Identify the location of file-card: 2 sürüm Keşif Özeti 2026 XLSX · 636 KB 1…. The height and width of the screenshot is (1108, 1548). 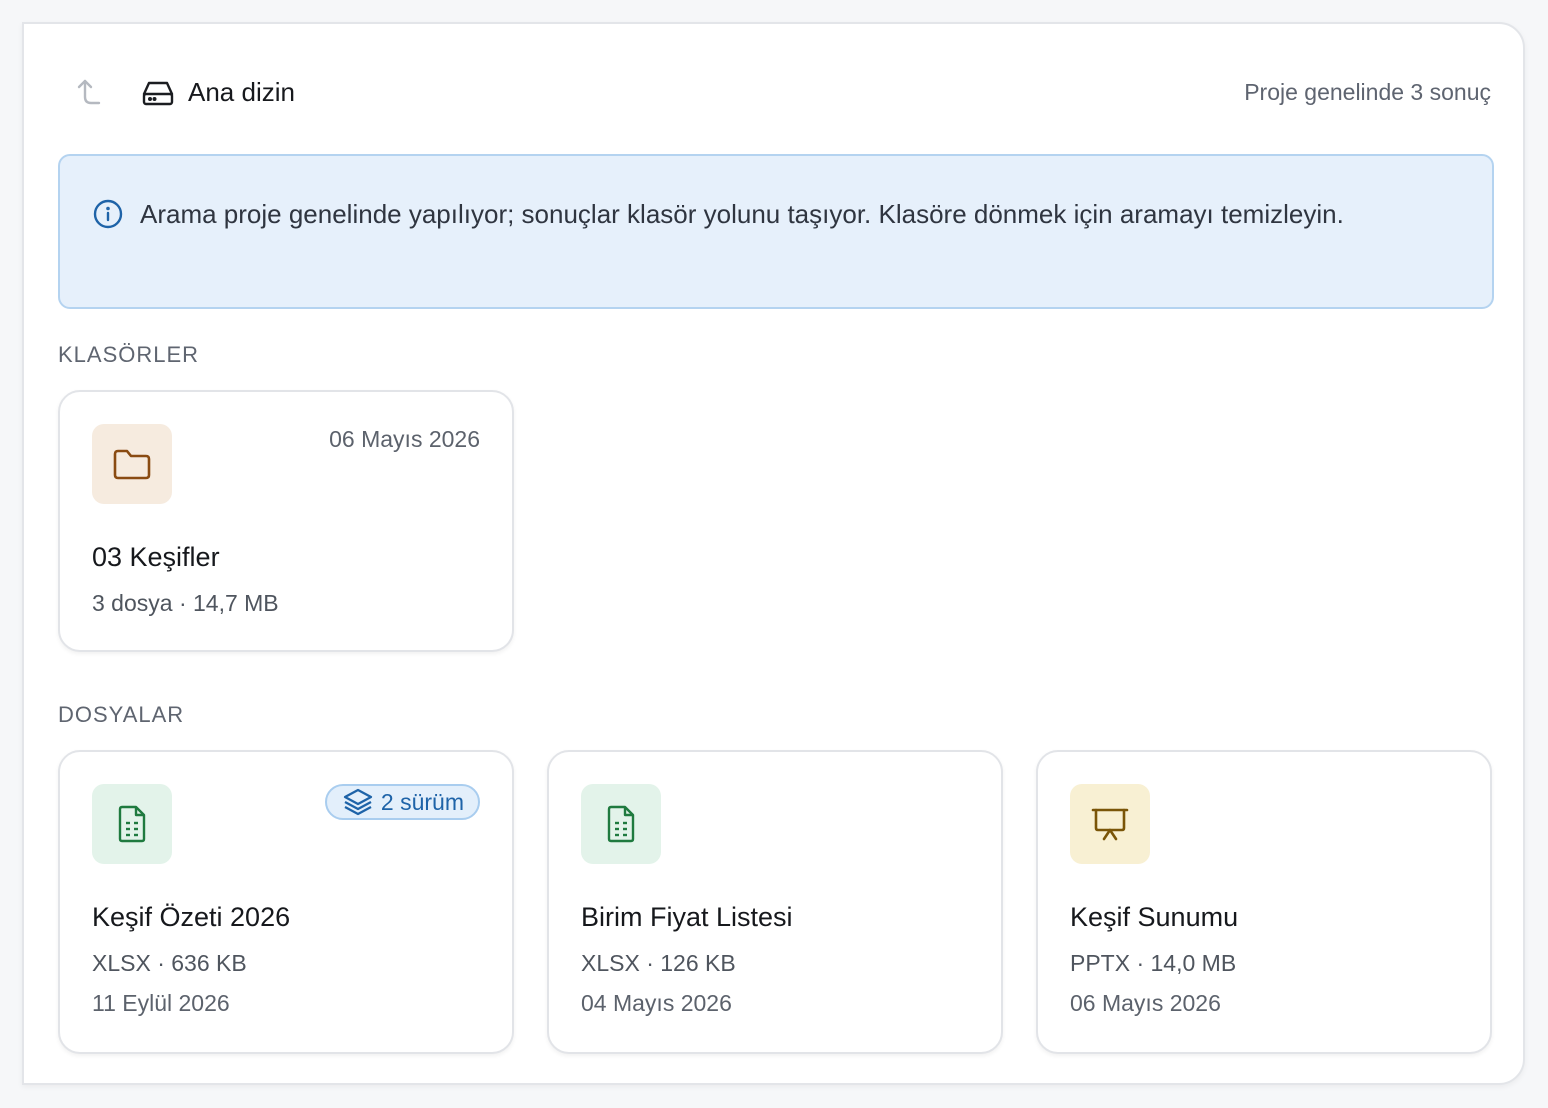
(286, 902).